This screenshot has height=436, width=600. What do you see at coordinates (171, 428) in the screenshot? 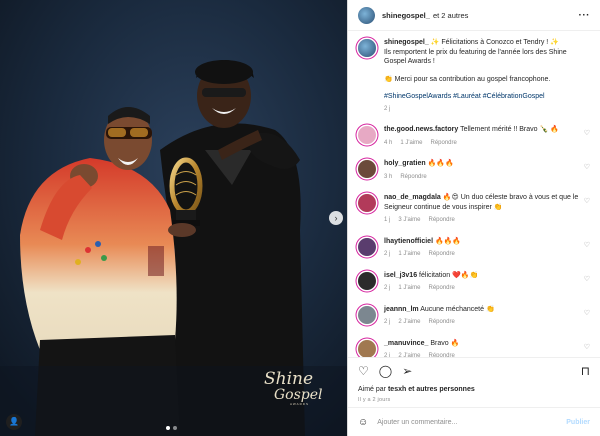
I see `carousel-dots` at bounding box center [171, 428].